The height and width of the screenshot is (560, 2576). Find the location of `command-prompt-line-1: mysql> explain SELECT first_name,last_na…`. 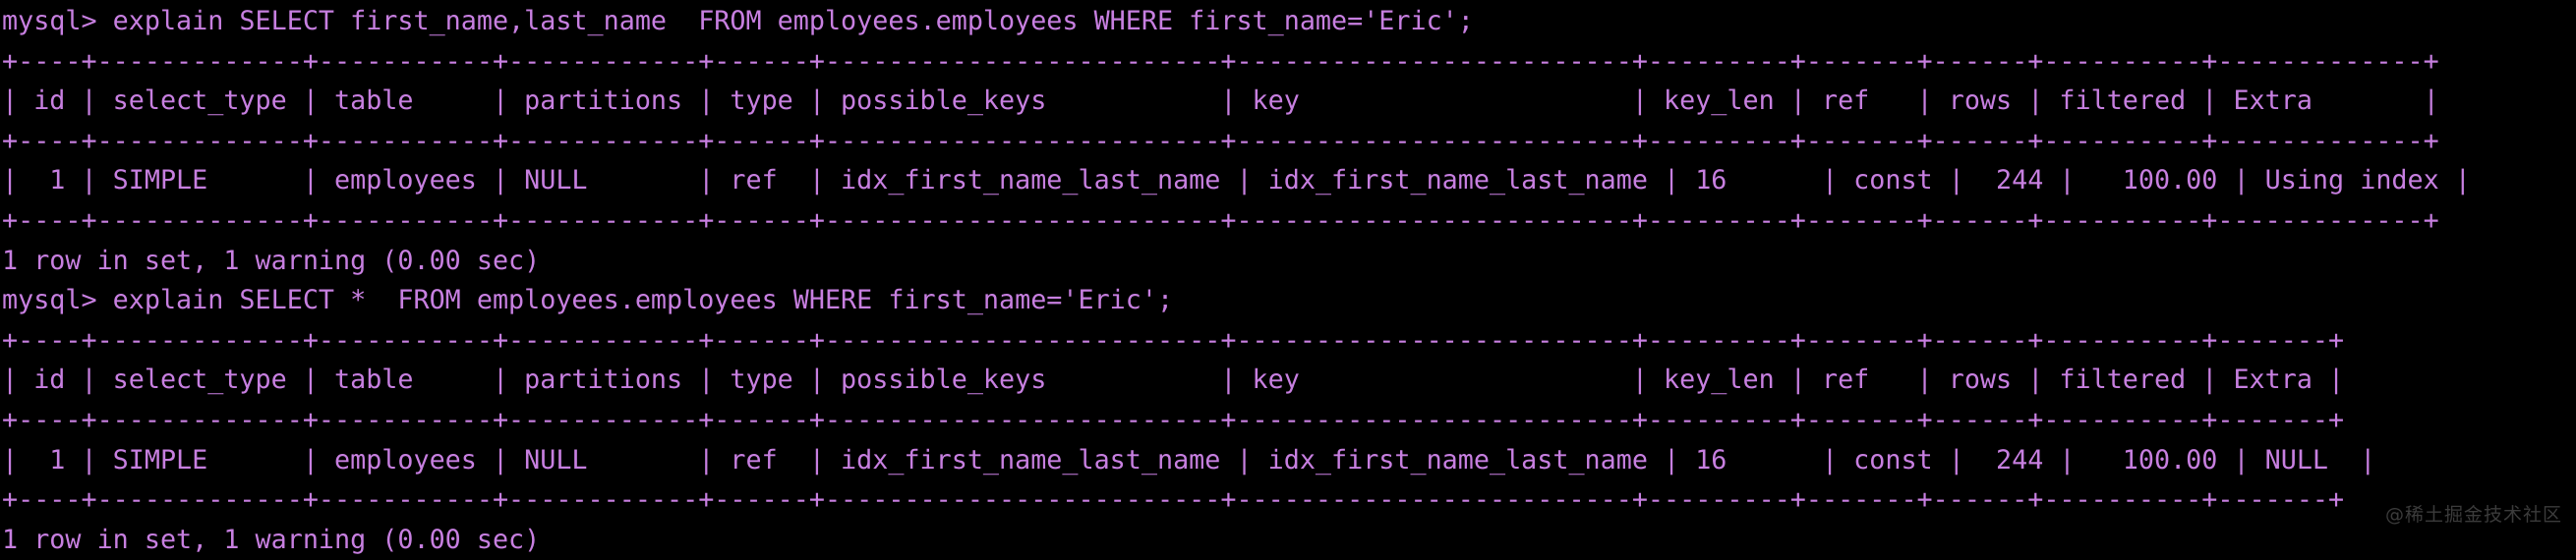

command-prompt-line-1: mysql> explain SELECT first_name,last_na… is located at coordinates (1288, 22).